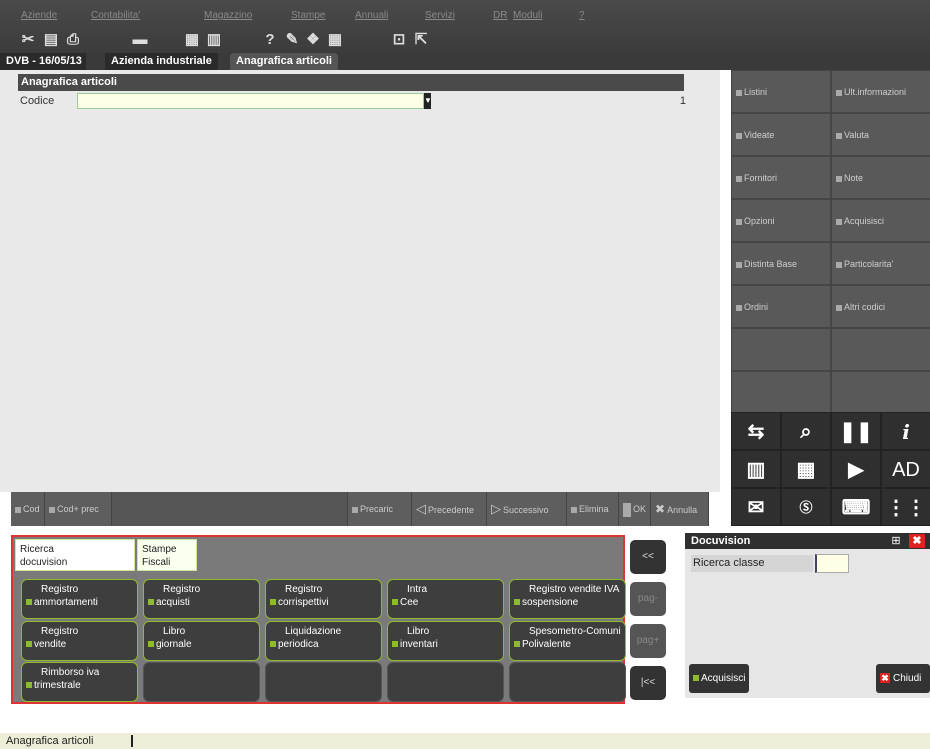 The width and height of the screenshot is (930, 749). I want to click on cancel-icon: ✖, so click(660, 509).